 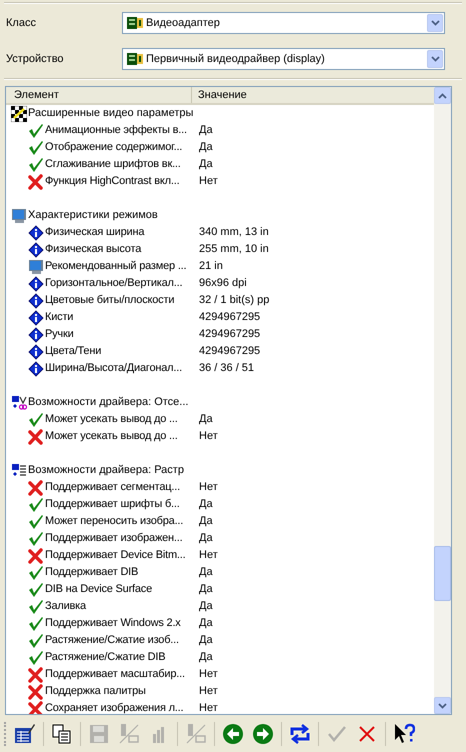 What do you see at coordinates (220, 181) in the screenshot?
I see `property-row: Функция HighContrast вкл... Нет` at bounding box center [220, 181].